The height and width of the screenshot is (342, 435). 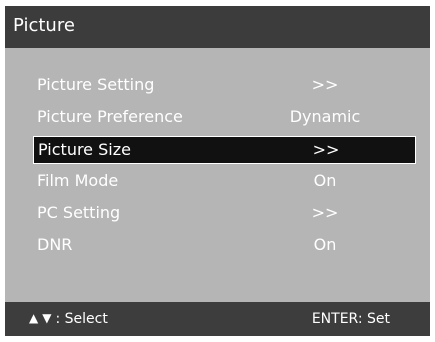 I want to click on menu-item-pc-setting: PC Setting >>, so click(x=224, y=214).